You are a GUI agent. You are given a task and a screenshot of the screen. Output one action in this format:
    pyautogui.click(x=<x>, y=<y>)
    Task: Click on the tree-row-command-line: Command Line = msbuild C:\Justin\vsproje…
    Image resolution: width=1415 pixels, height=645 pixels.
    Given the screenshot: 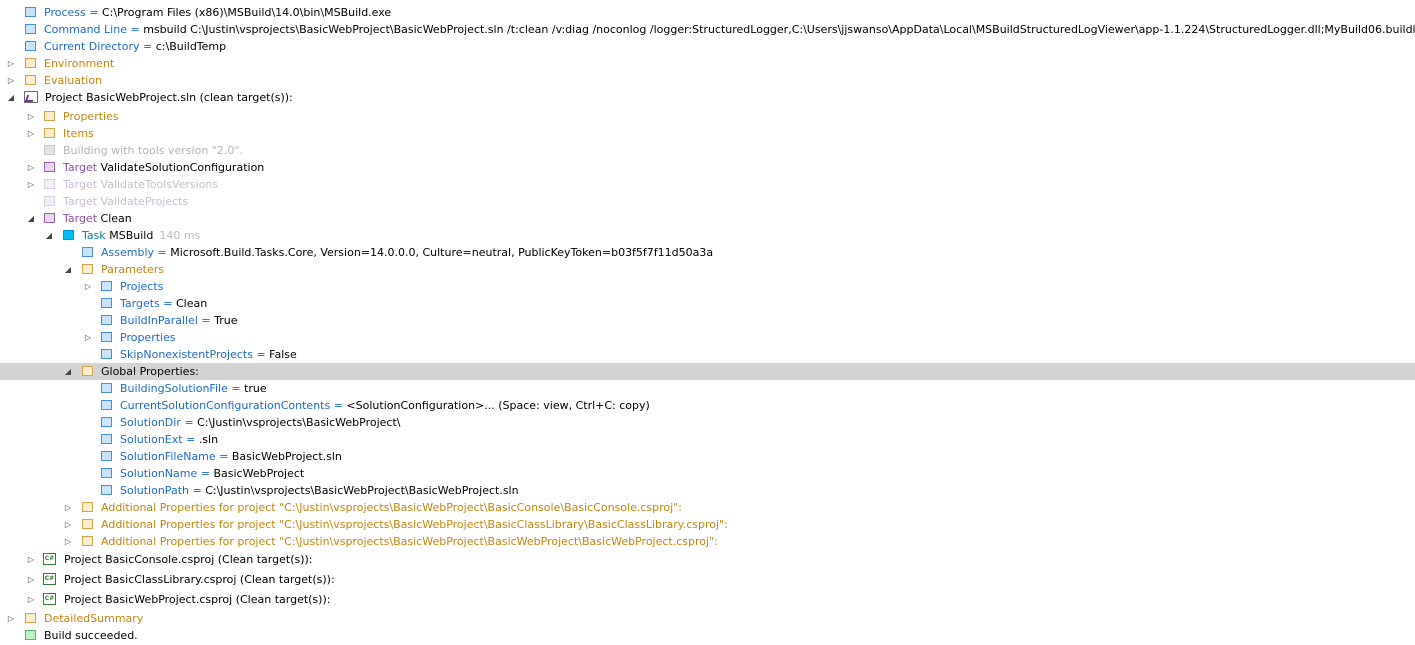 What is the action you would take?
    pyautogui.click(x=707, y=29)
    